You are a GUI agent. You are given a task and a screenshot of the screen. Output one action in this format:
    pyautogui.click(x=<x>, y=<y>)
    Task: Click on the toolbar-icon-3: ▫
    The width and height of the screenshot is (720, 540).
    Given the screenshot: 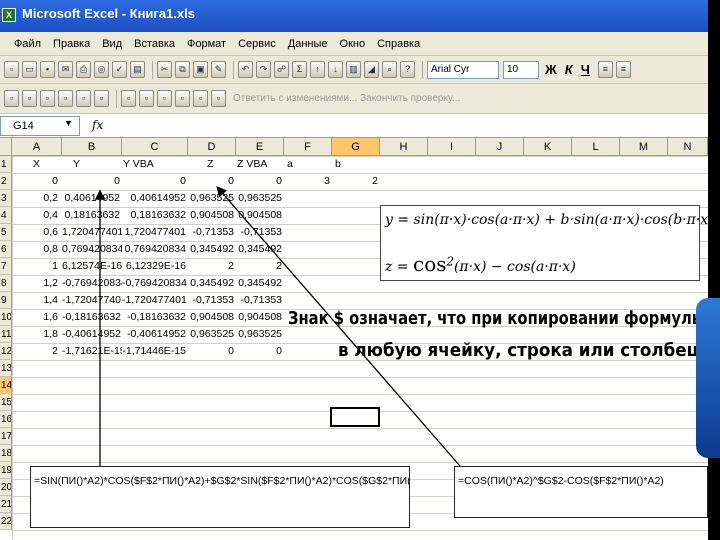 What is the action you would take?
    pyautogui.click(x=47, y=98)
    